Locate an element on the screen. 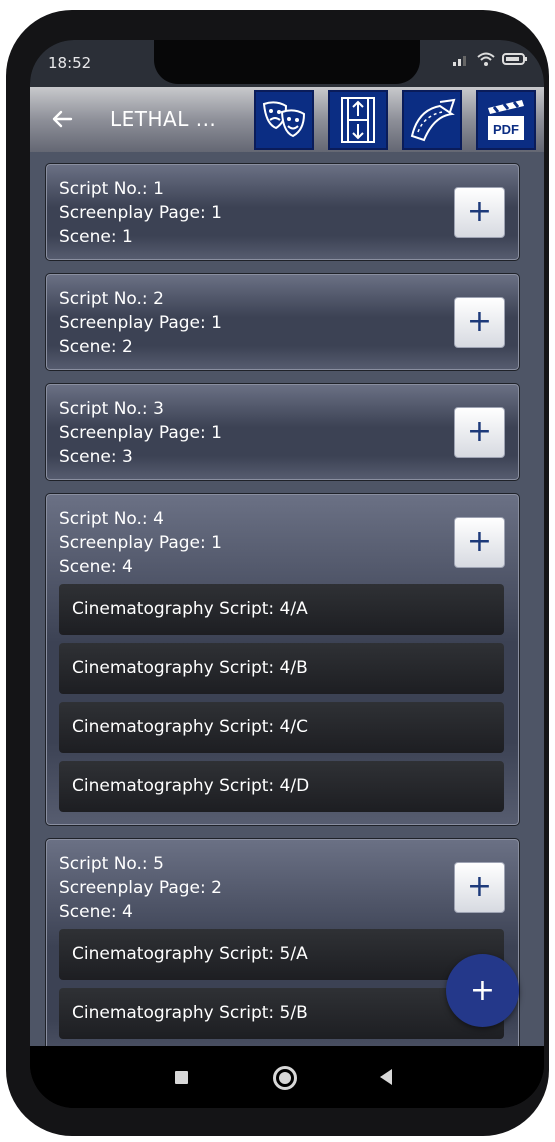 Image resolution: width=555 pixels, height=1142 pixels. scene-number: Scene: 3 is located at coordinates (96, 457).